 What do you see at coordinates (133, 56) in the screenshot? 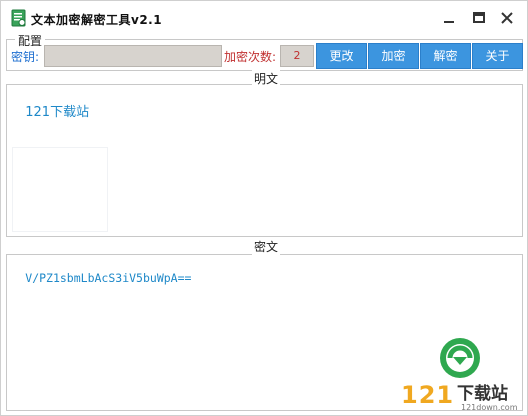
I see `key-input` at bounding box center [133, 56].